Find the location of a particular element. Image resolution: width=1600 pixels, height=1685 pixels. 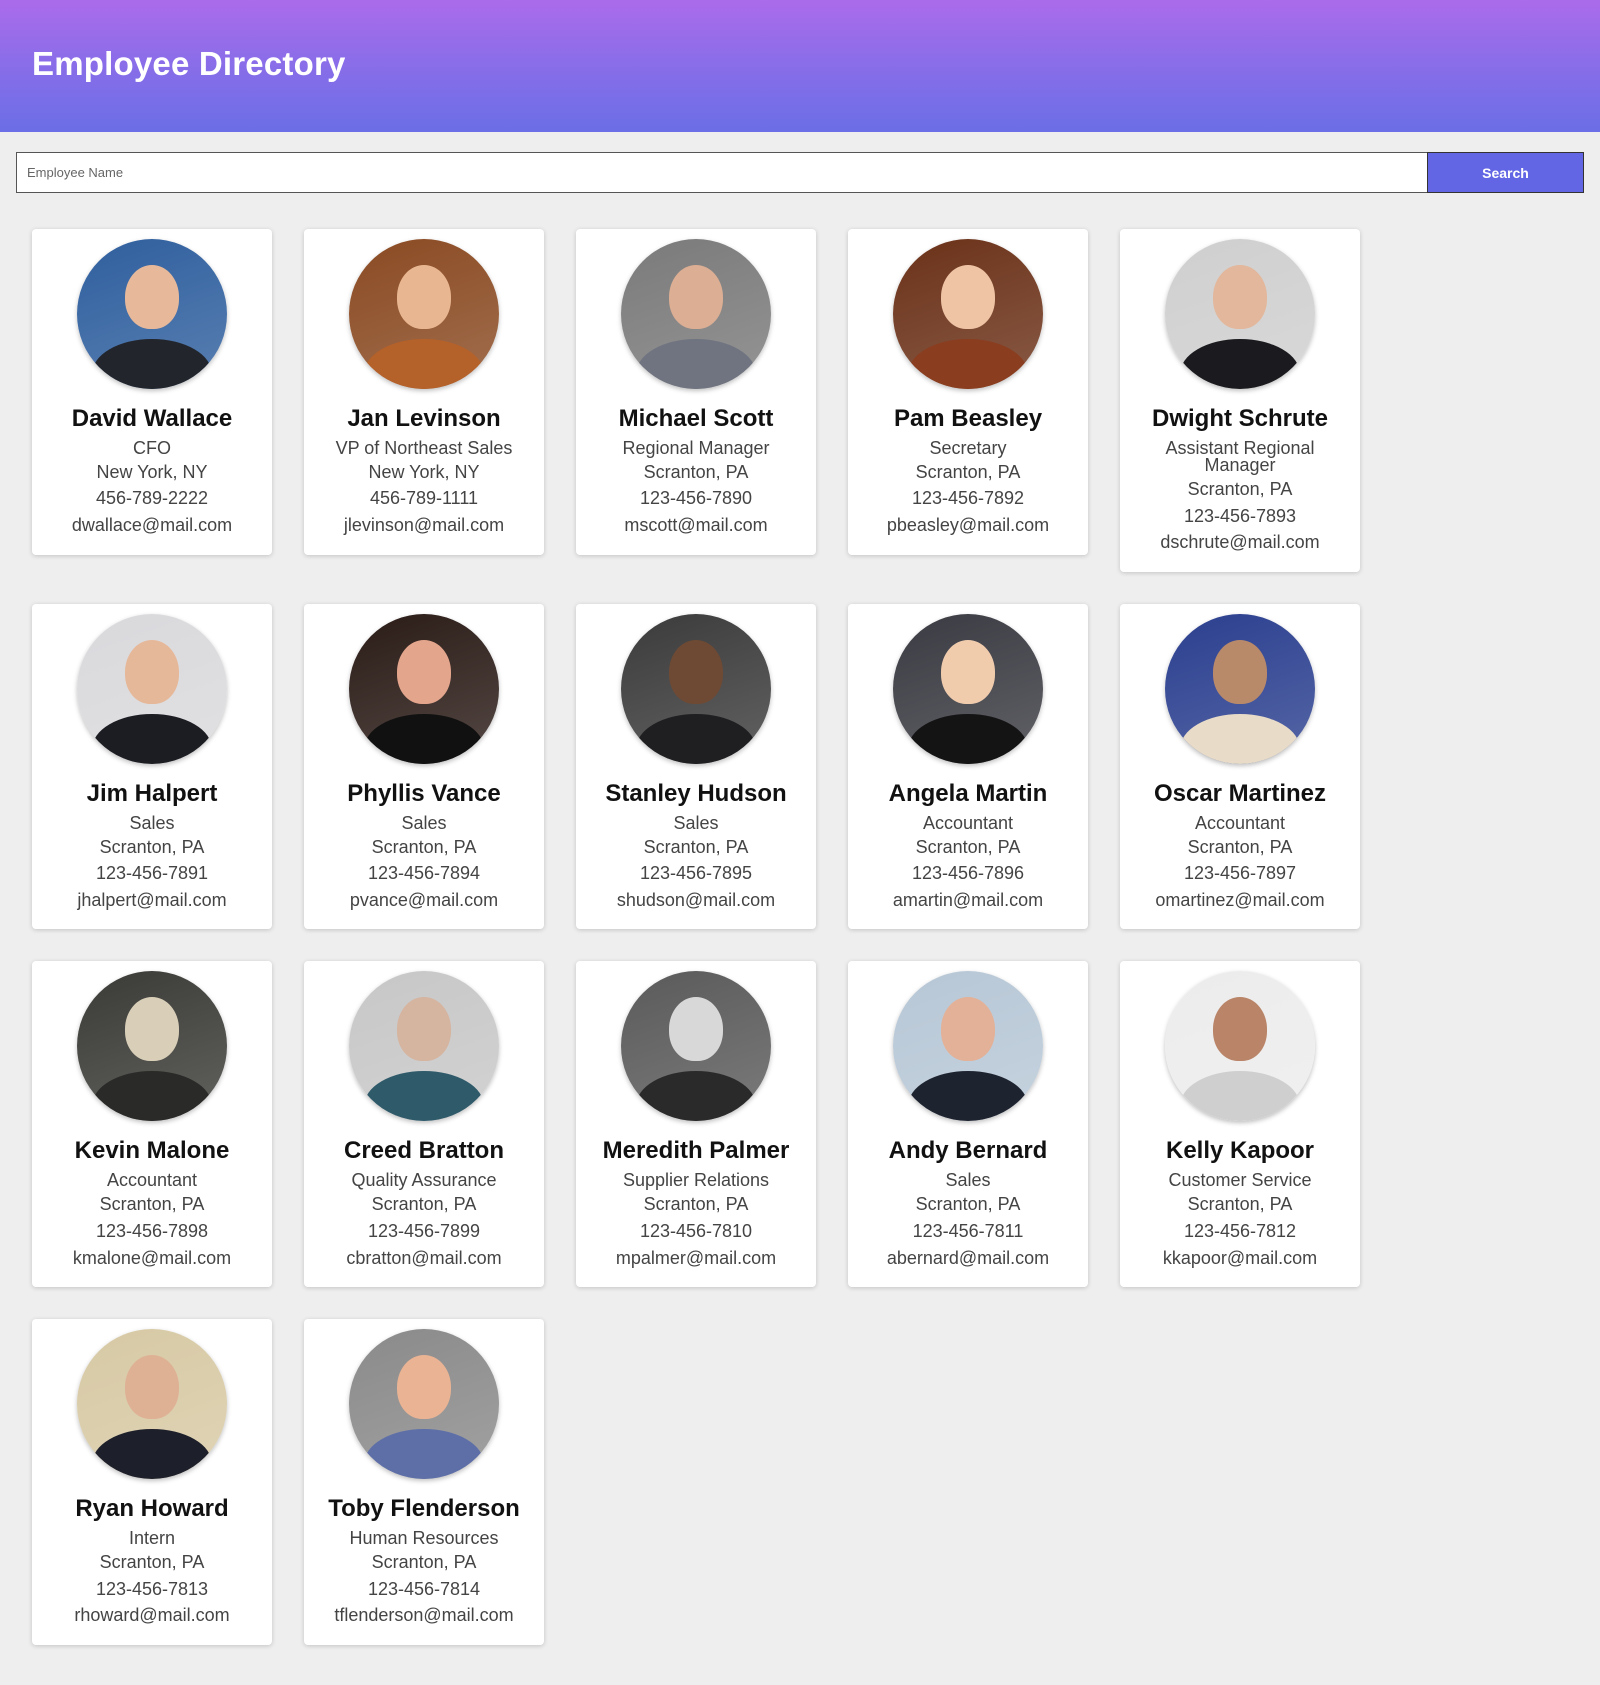

employee-phone: 123-456-7898 is located at coordinates (152, 1230).